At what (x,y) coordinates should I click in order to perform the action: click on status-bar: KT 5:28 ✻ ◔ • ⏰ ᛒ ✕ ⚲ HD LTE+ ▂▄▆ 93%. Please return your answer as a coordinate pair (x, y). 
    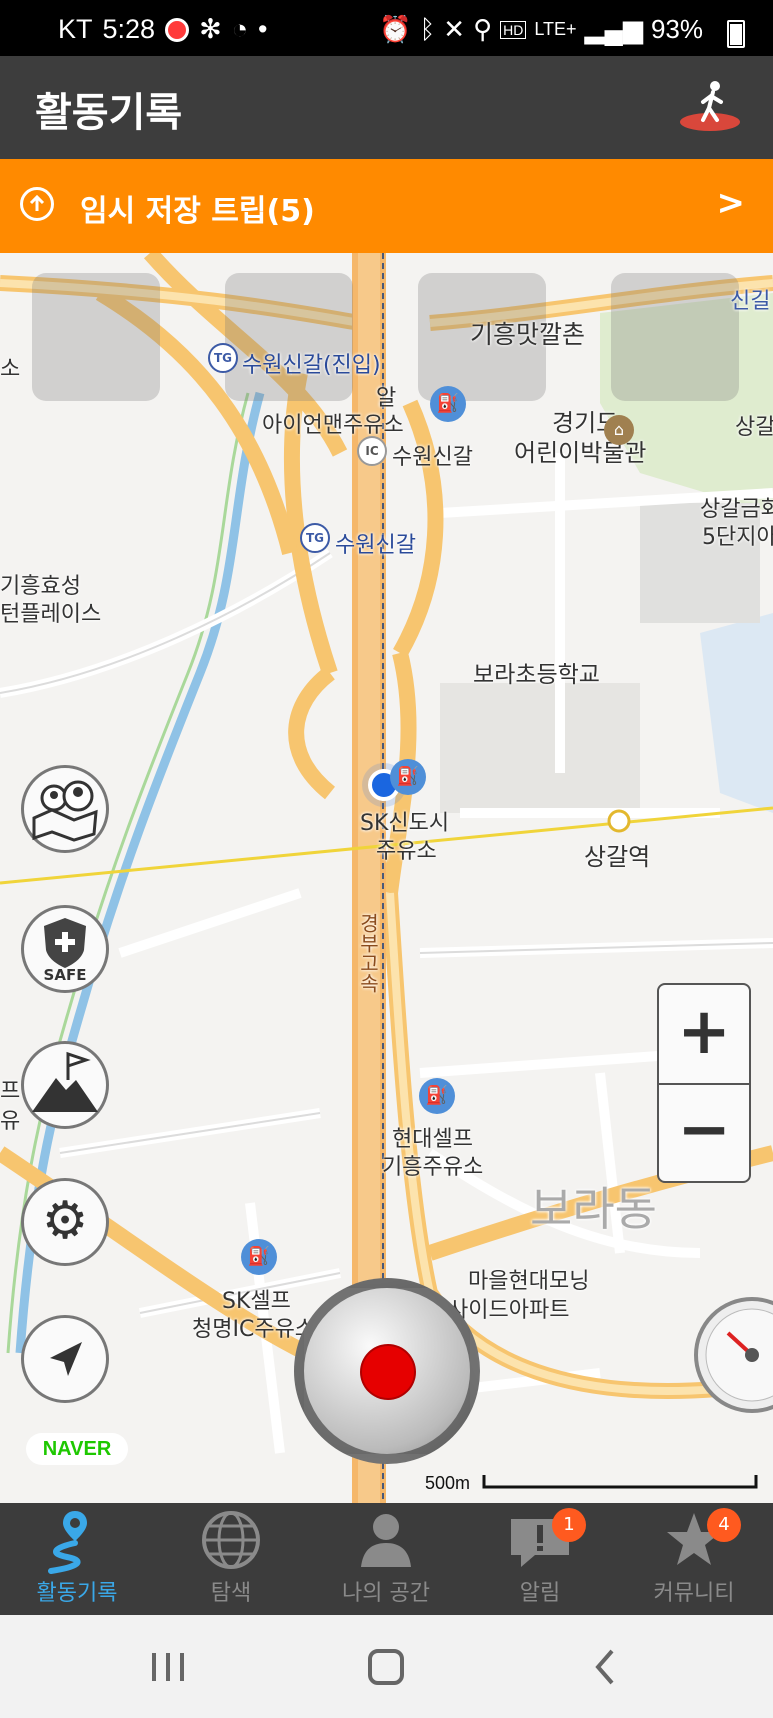
    Looking at the image, I should click on (386, 28).